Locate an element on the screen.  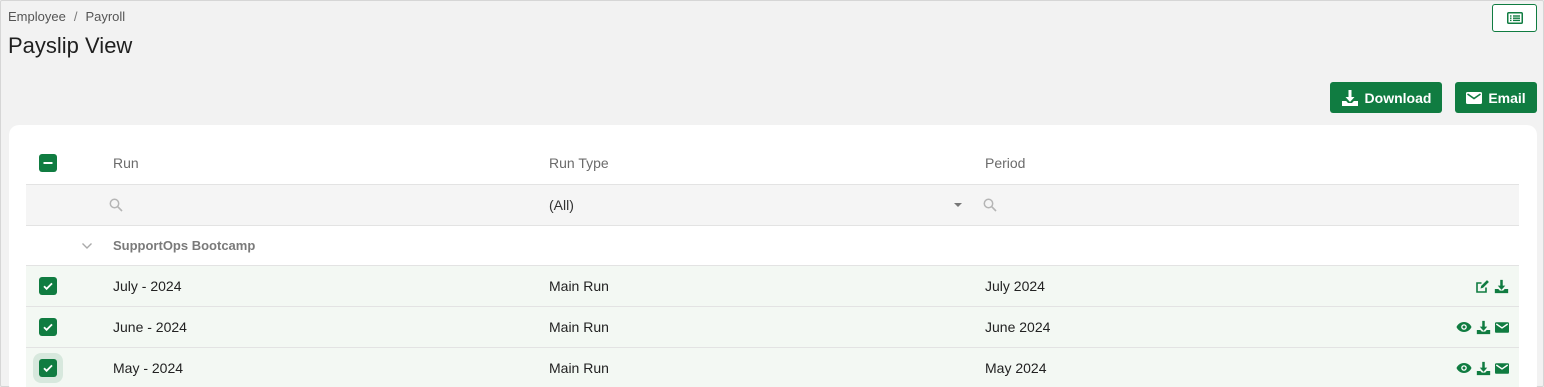
column-header-run: Run is located at coordinates (126, 163).